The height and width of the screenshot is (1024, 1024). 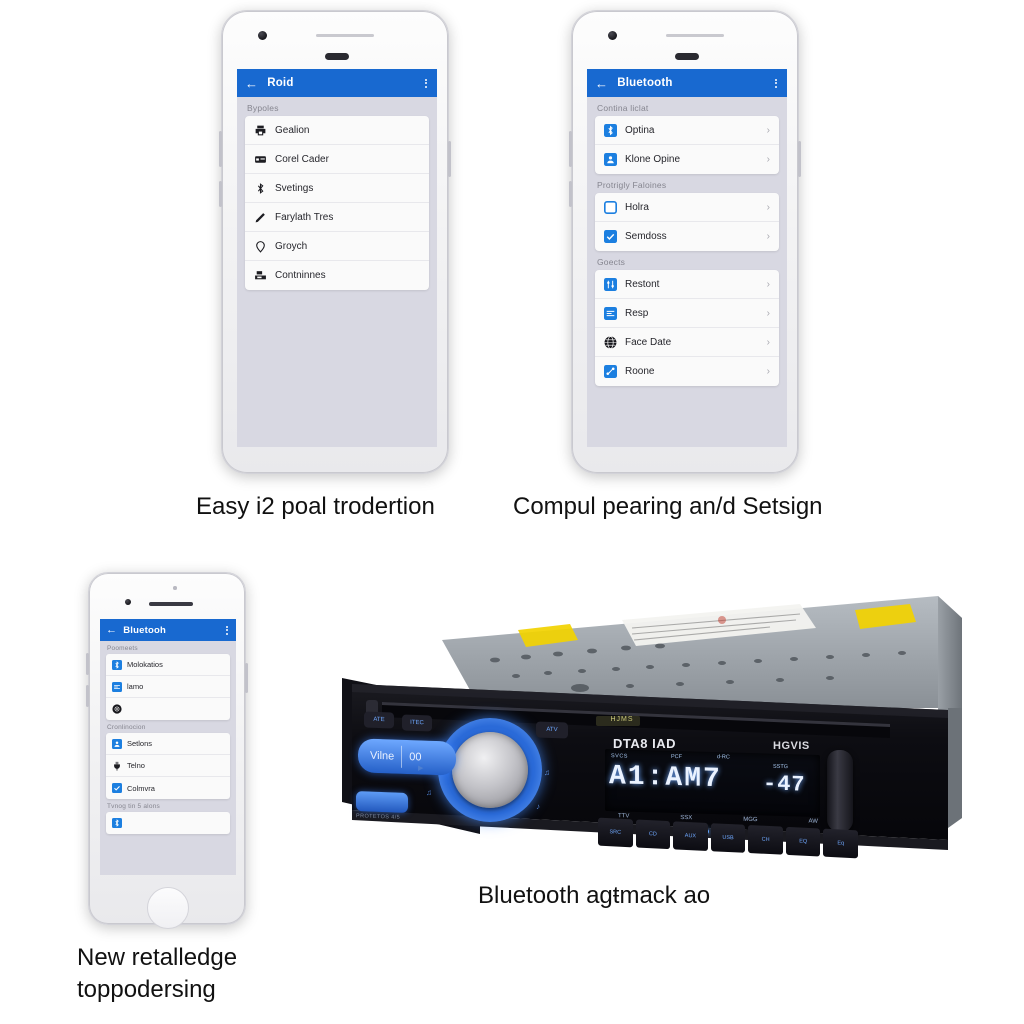 What do you see at coordinates (260, 188) in the screenshot?
I see `bluetooth-icon` at bounding box center [260, 188].